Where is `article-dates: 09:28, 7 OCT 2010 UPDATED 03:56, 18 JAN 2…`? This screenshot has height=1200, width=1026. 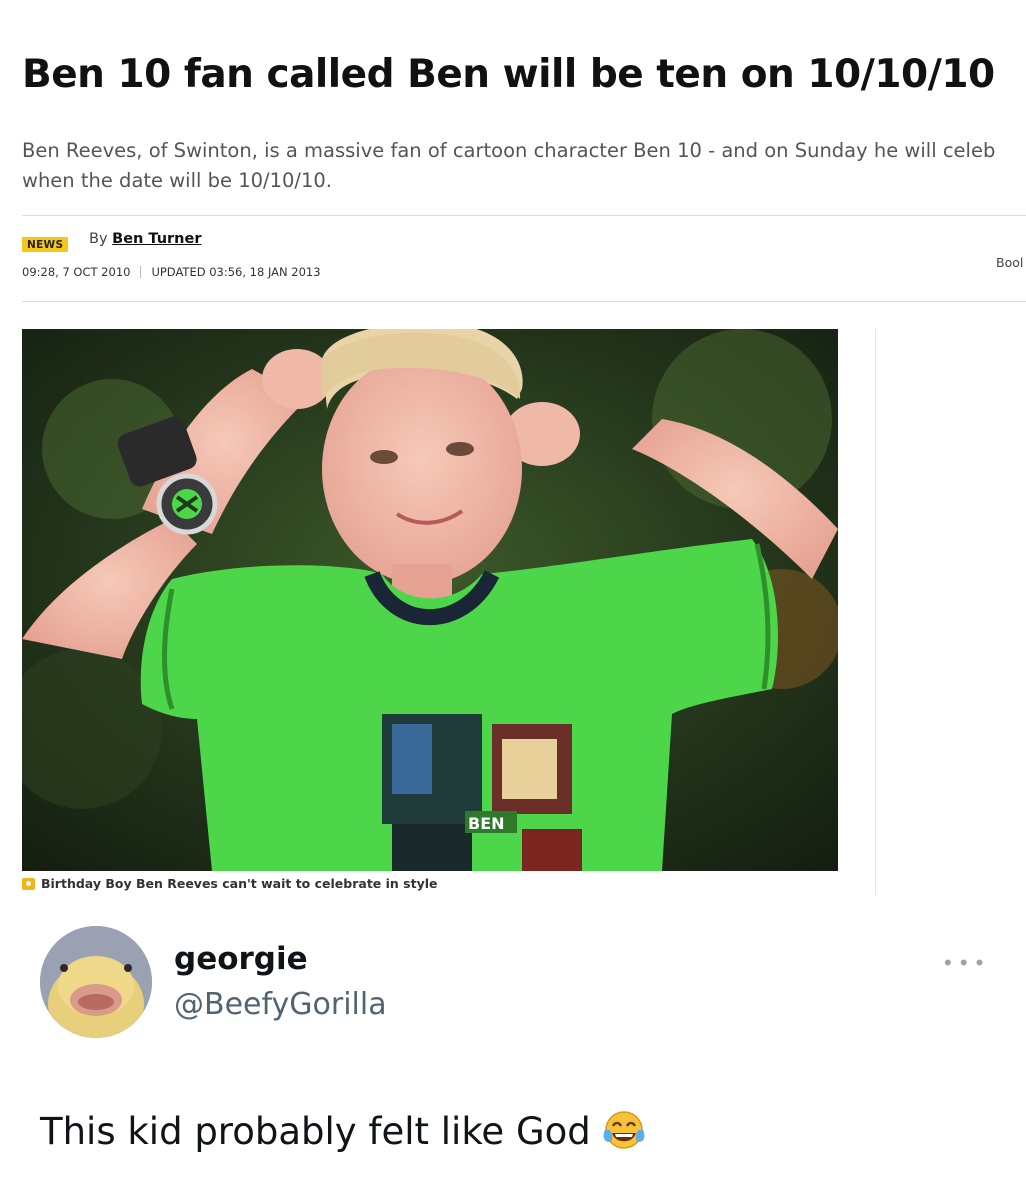 article-dates: 09:28, 7 OCT 2010 UPDATED 03:56, 18 JAN 2… is located at coordinates (171, 272).